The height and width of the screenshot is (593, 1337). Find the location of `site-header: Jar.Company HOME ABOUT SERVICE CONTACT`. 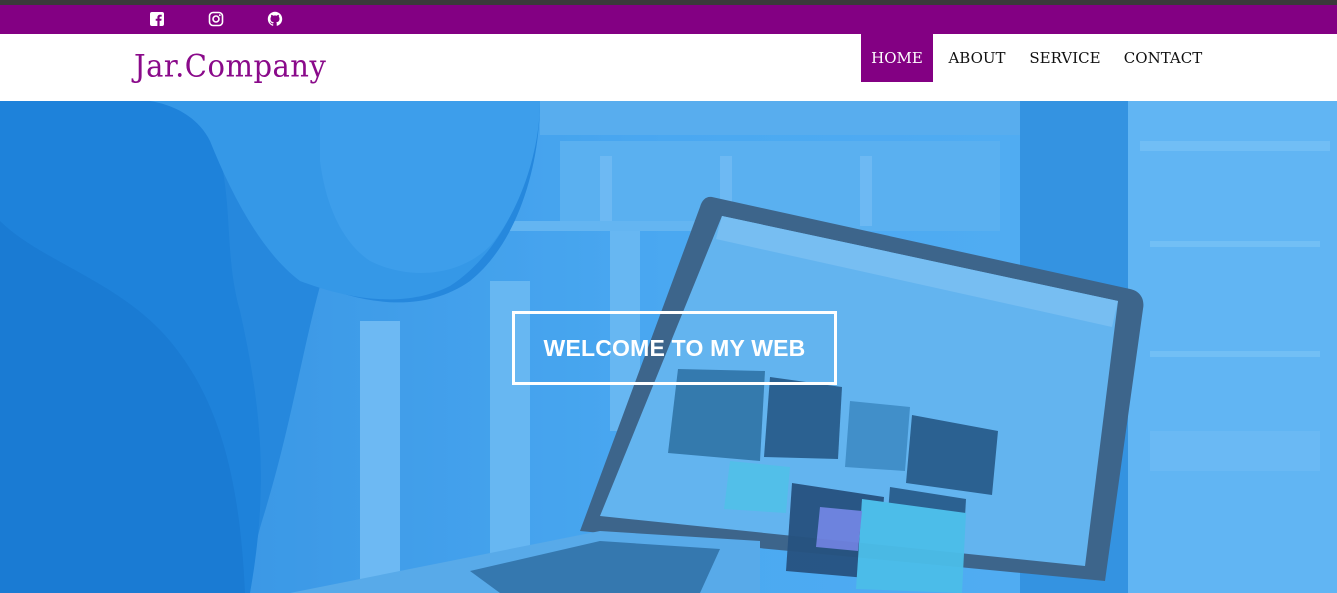

site-header: Jar.Company HOME ABOUT SERVICE CONTACT is located at coordinates (668, 67).